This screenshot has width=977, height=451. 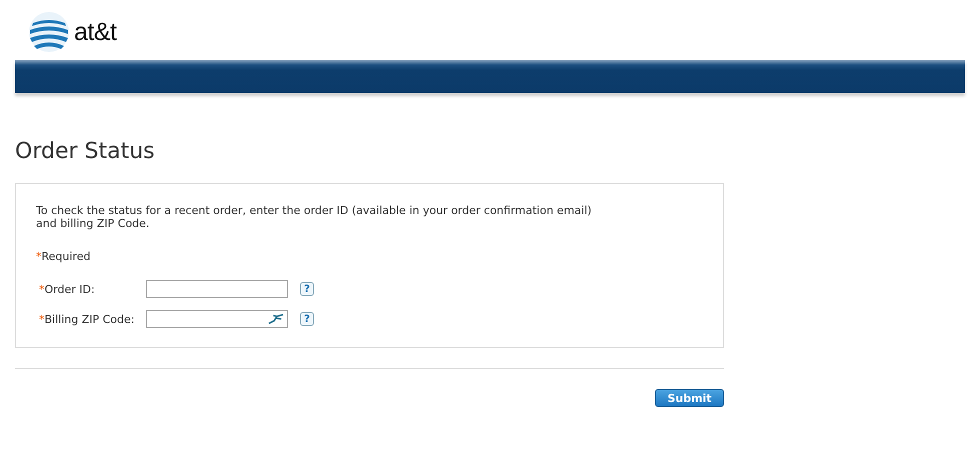 What do you see at coordinates (89, 319) in the screenshot?
I see `field-label: Billing ZIP Code:` at bounding box center [89, 319].